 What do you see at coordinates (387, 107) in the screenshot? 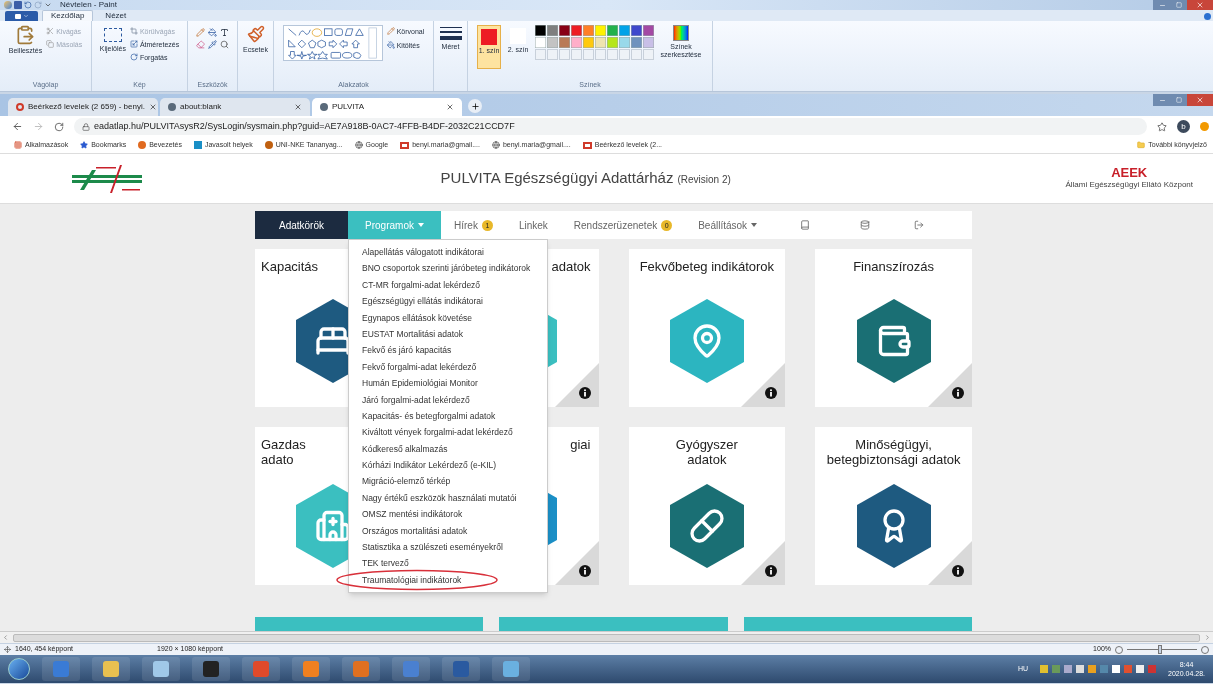
I see `browser-tab: PULVITA` at bounding box center [387, 107].